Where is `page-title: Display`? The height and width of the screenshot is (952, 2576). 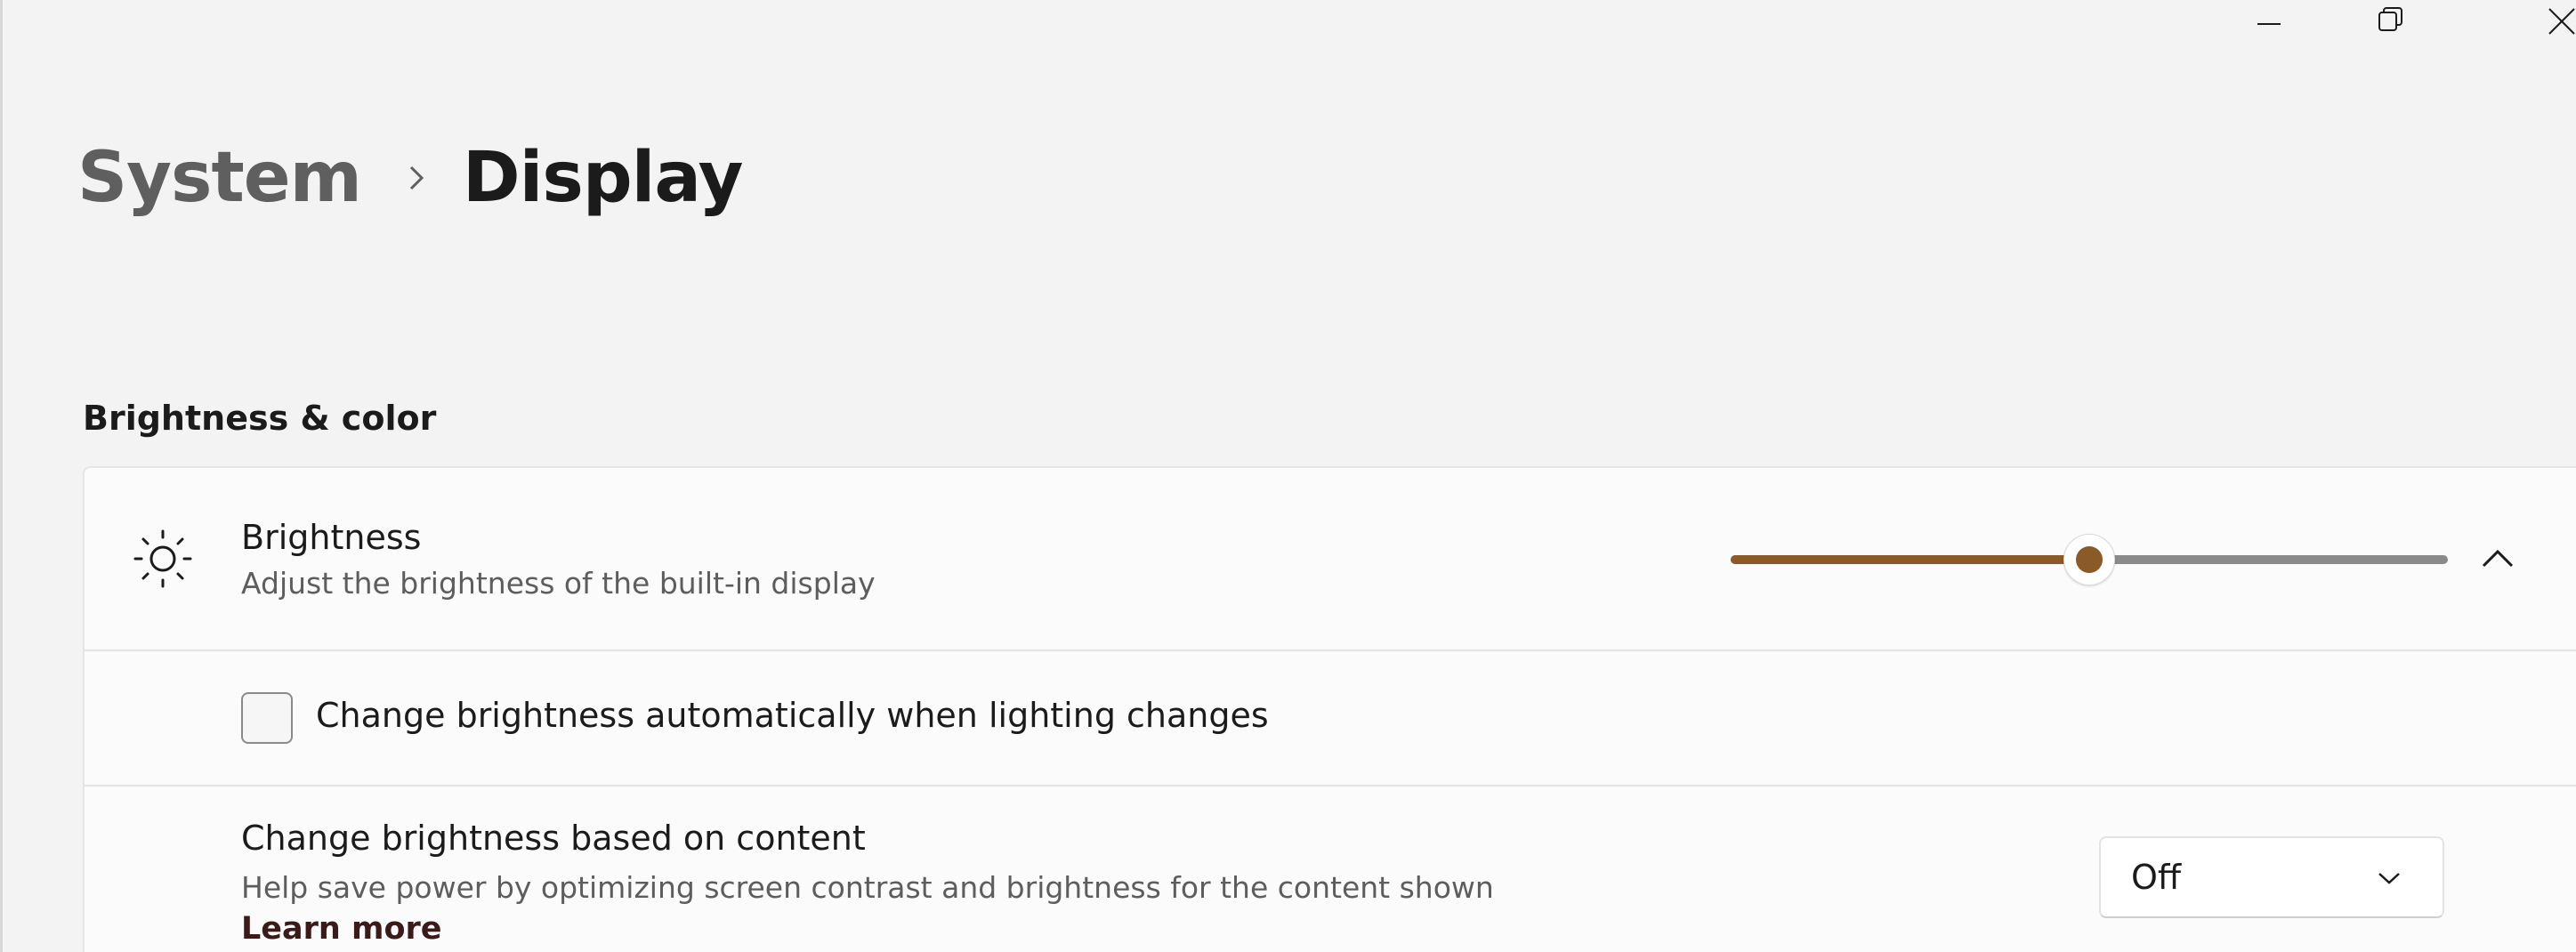
page-title: Display is located at coordinates (603, 178).